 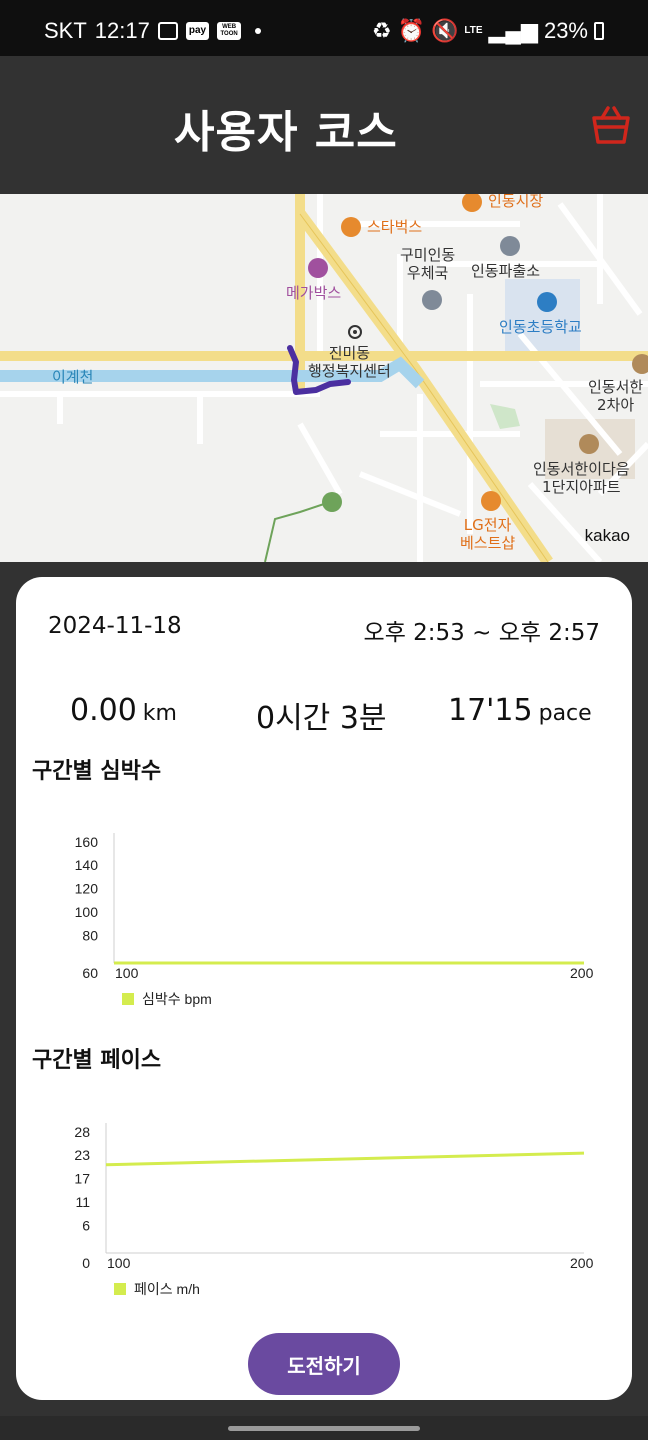 I want to click on map-label-lg: LG전자 베스트샵, so click(x=487, y=534).